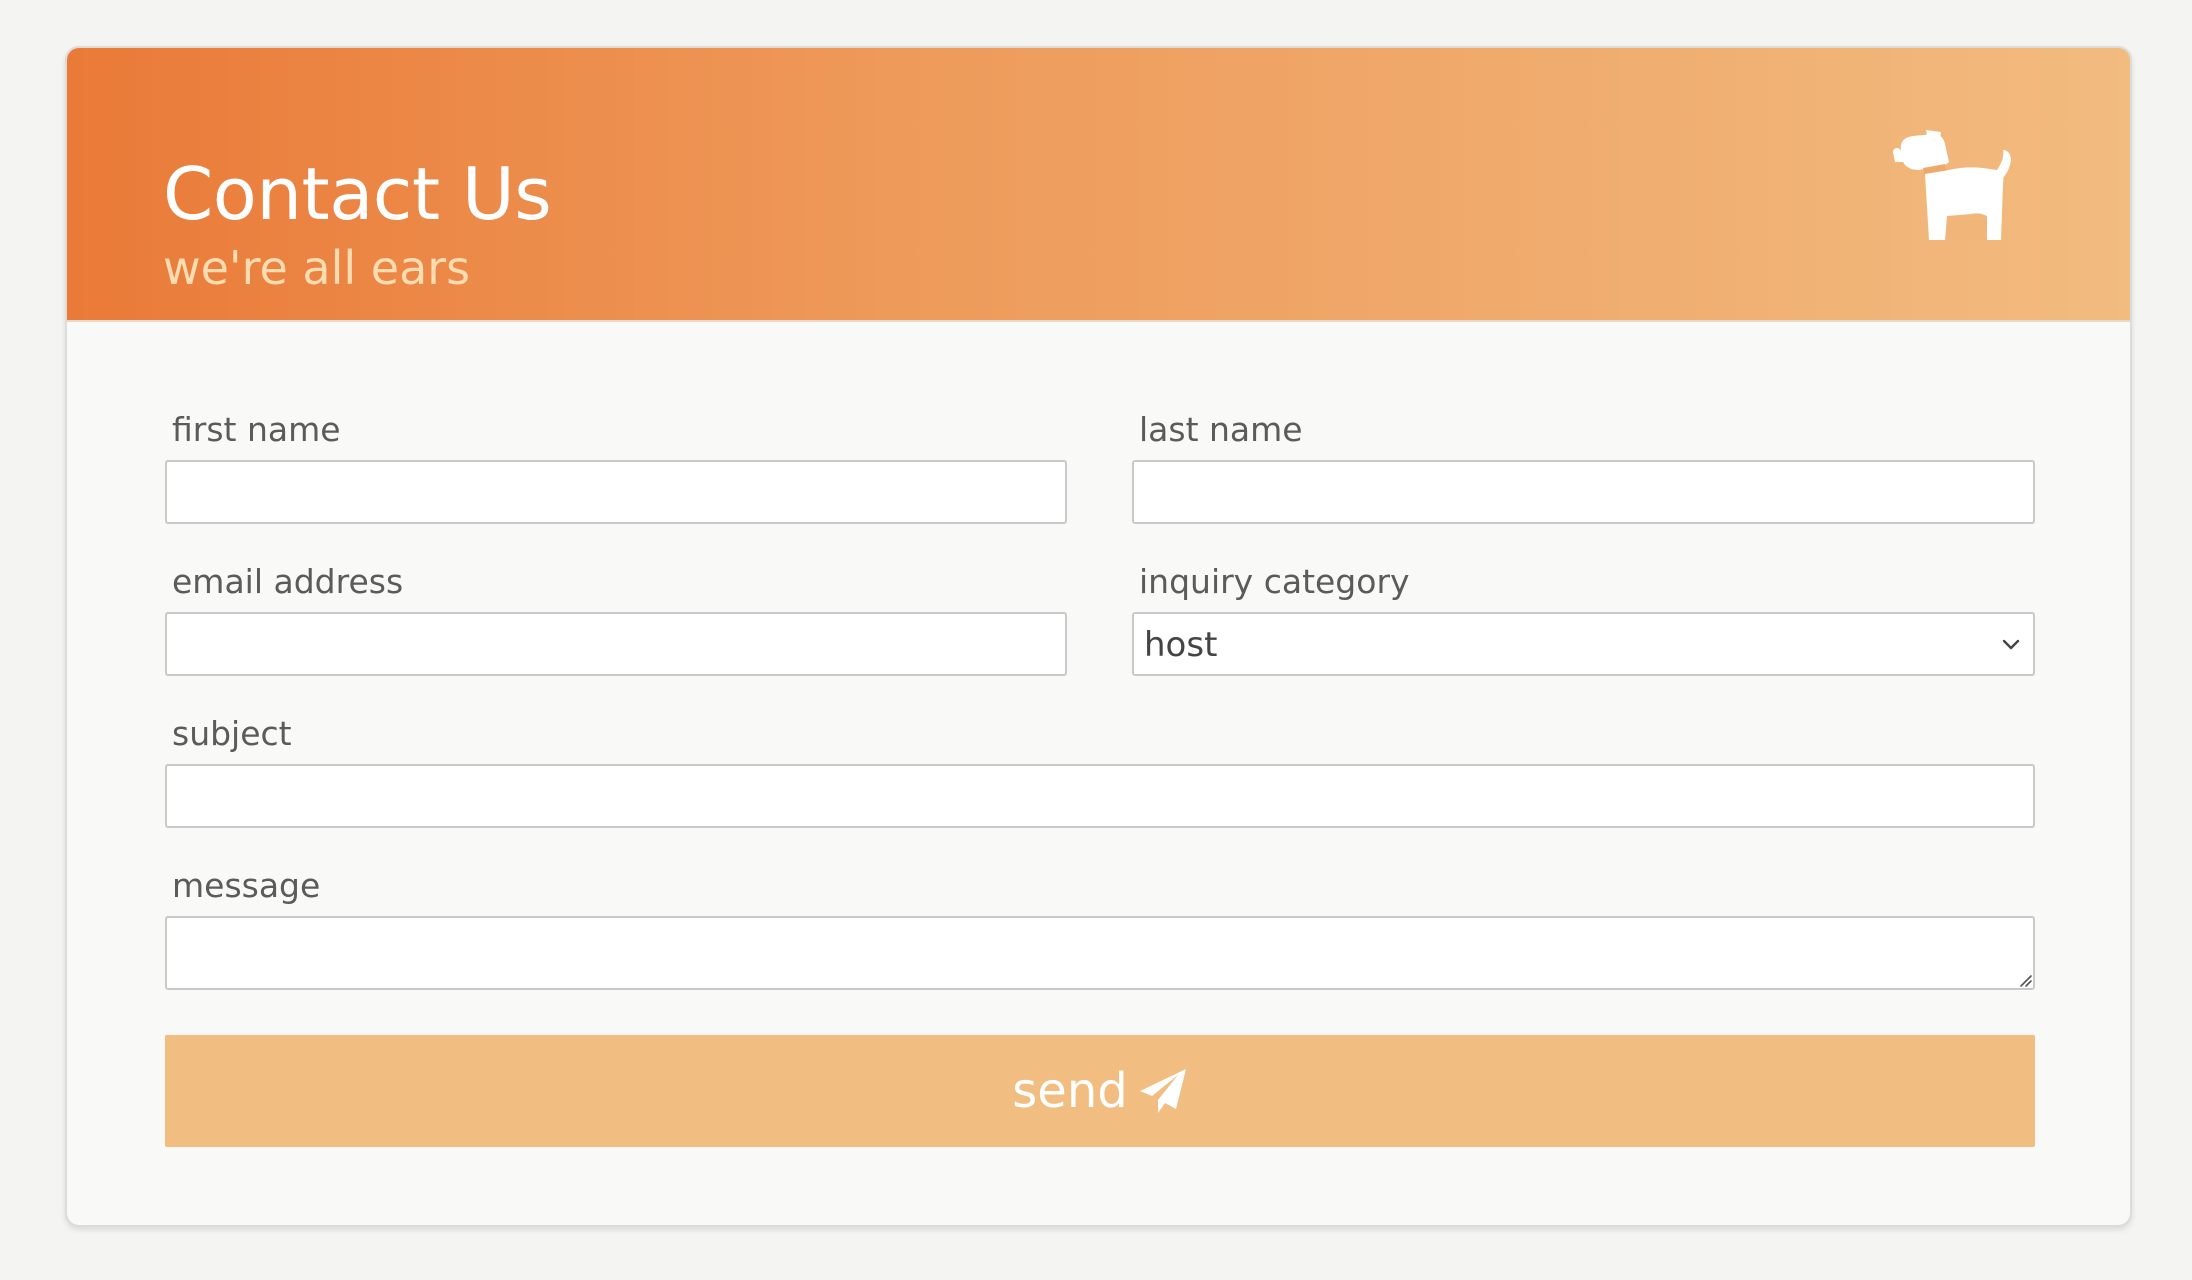 The image size is (2192, 1280). Describe the element at coordinates (616, 644) in the screenshot. I see `email-field` at that location.